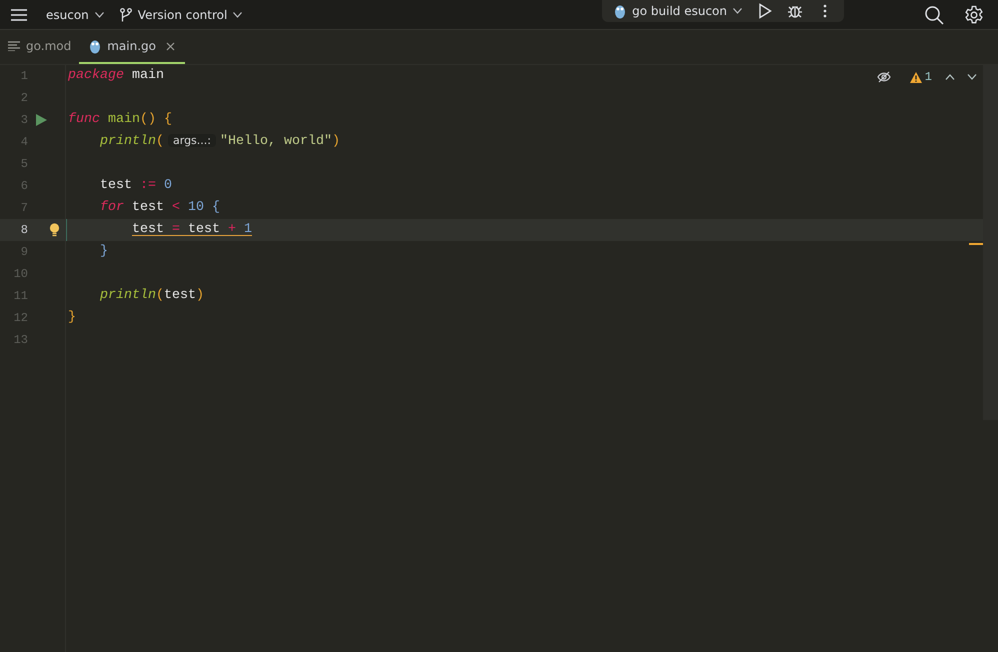 This screenshot has height=652, width=998. I want to click on line-number: 10, so click(20, 274).